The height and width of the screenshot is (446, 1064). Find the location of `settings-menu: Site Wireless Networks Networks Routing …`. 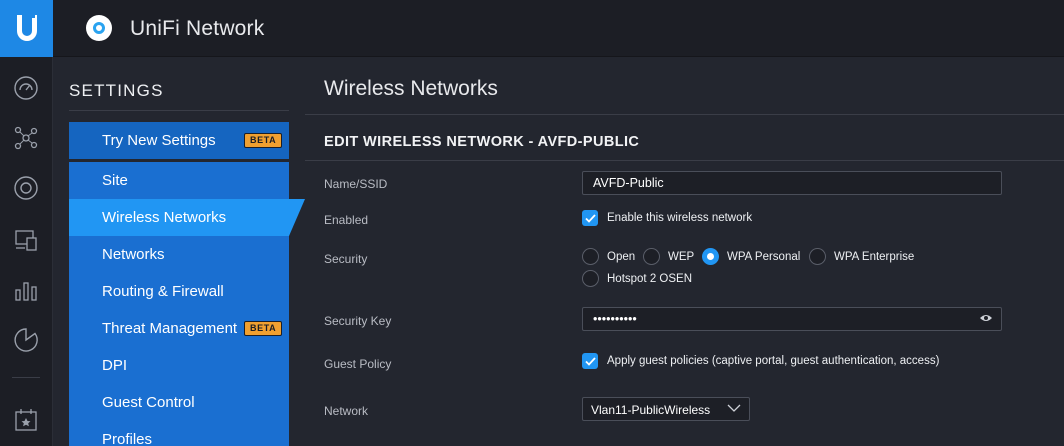

settings-menu: Site Wireless Networks Networks Routing … is located at coordinates (187, 304).